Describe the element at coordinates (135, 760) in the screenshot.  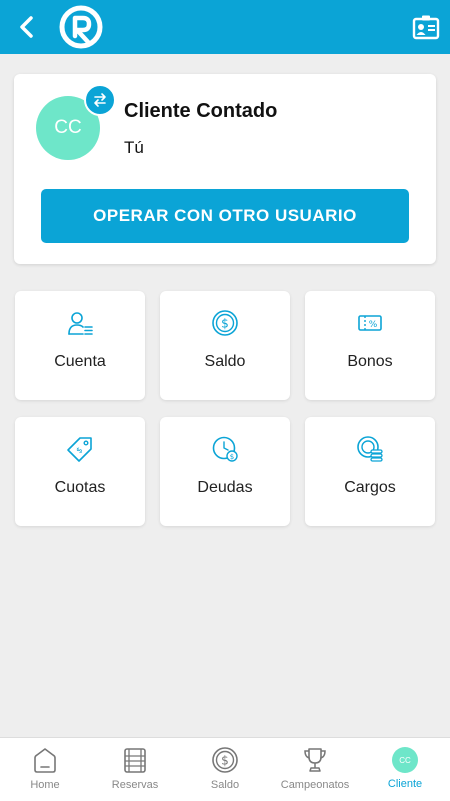
I see `calendar-grid-icon` at that location.